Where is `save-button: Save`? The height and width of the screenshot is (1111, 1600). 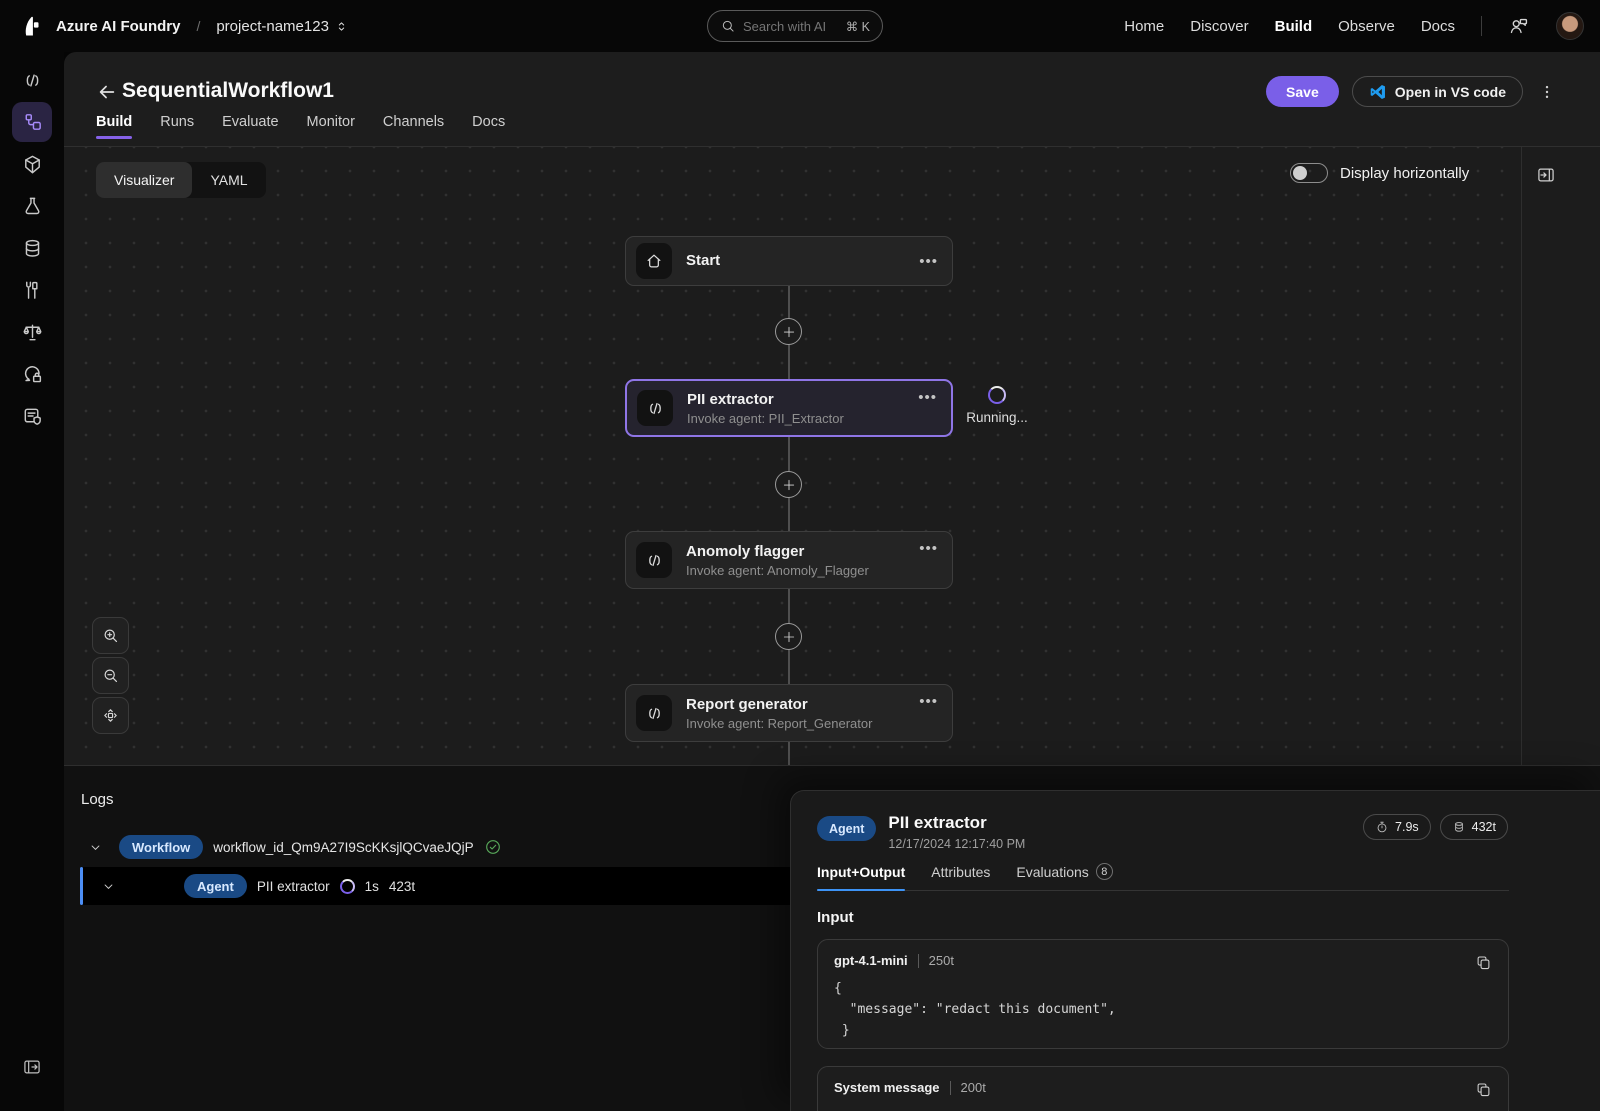 save-button: Save is located at coordinates (1302, 91).